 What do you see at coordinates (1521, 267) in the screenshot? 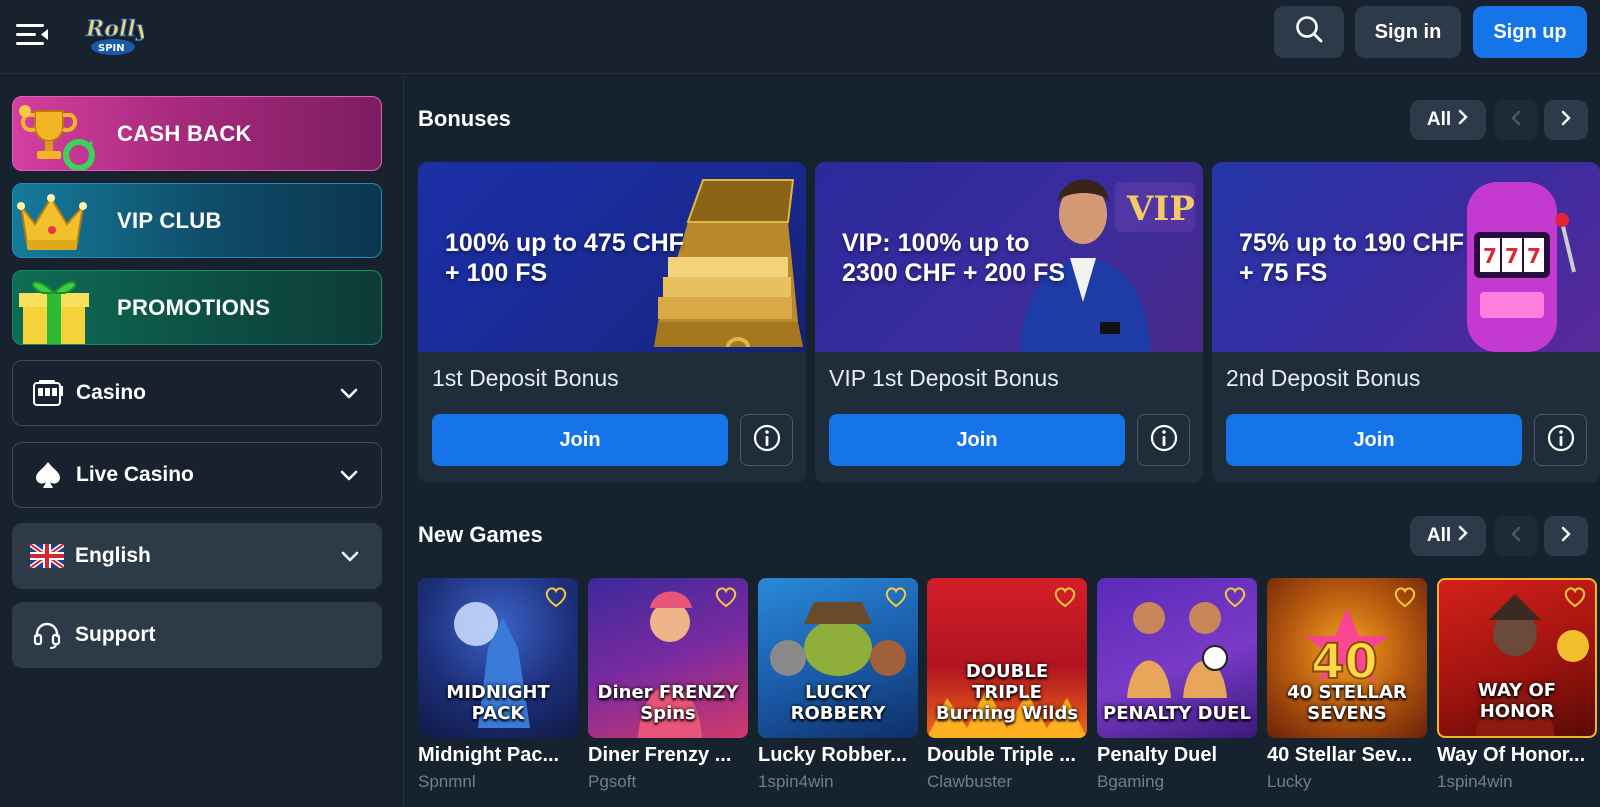
I see `slot-machine-icon: 7 7 7` at bounding box center [1521, 267].